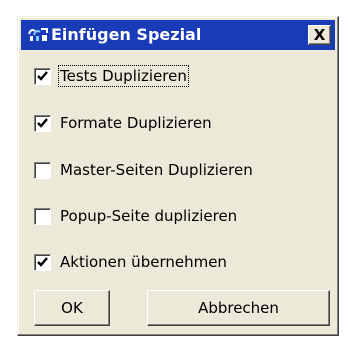 The height and width of the screenshot is (351, 358). I want to click on option-label: Aktionen übernehmen, so click(143, 262).